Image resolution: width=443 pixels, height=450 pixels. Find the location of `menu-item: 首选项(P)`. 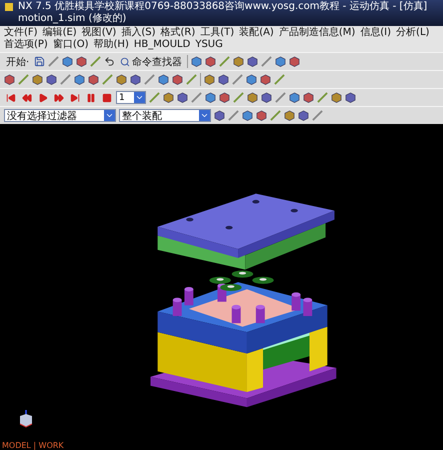

menu-item: 首选项(P) is located at coordinates (26, 45).